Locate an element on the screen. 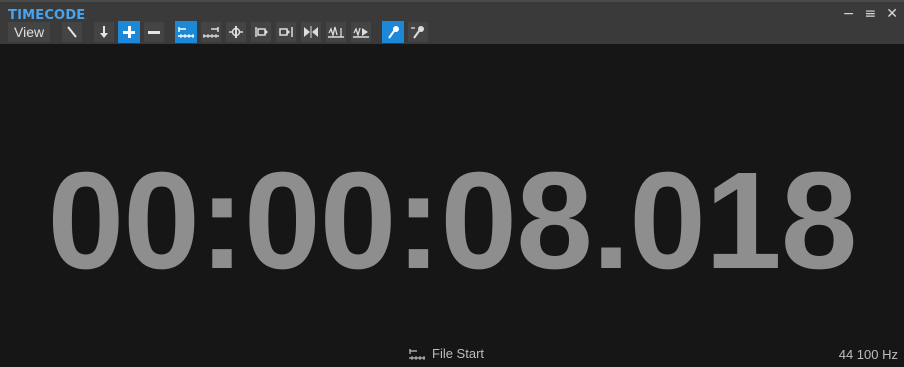  region-button is located at coordinates (311, 32).